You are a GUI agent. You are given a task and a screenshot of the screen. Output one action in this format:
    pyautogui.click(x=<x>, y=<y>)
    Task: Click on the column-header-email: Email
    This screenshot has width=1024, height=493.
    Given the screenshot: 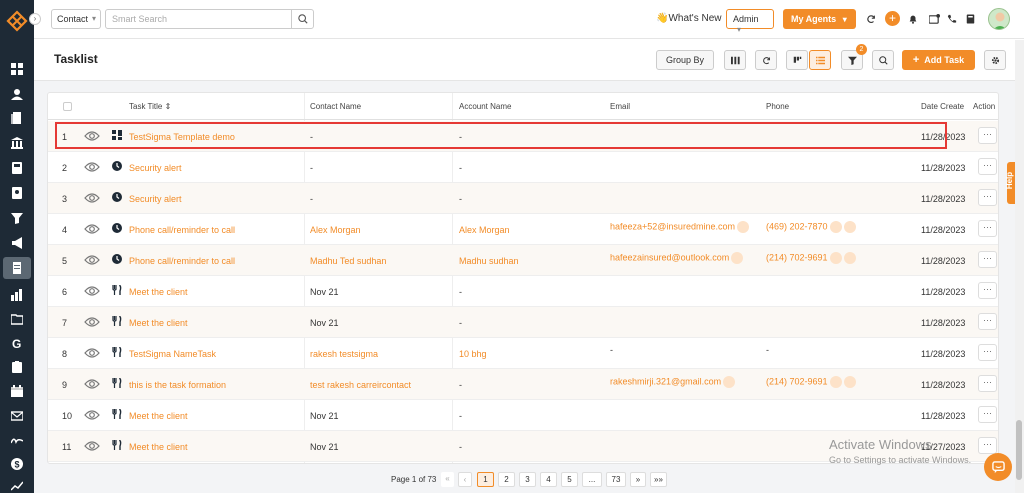 What is the action you would take?
    pyautogui.click(x=620, y=106)
    